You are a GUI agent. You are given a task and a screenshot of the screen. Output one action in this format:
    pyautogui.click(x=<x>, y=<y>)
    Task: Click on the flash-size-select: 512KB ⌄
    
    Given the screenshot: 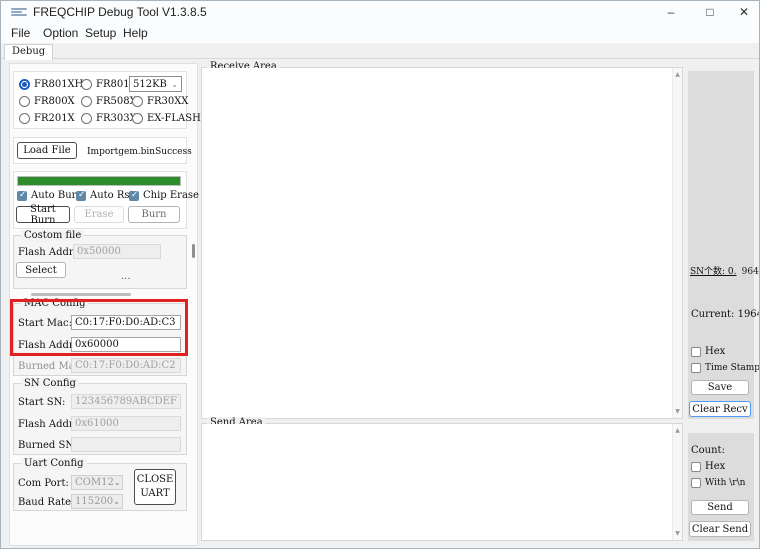 What is the action you would take?
    pyautogui.click(x=155, y=84)
    